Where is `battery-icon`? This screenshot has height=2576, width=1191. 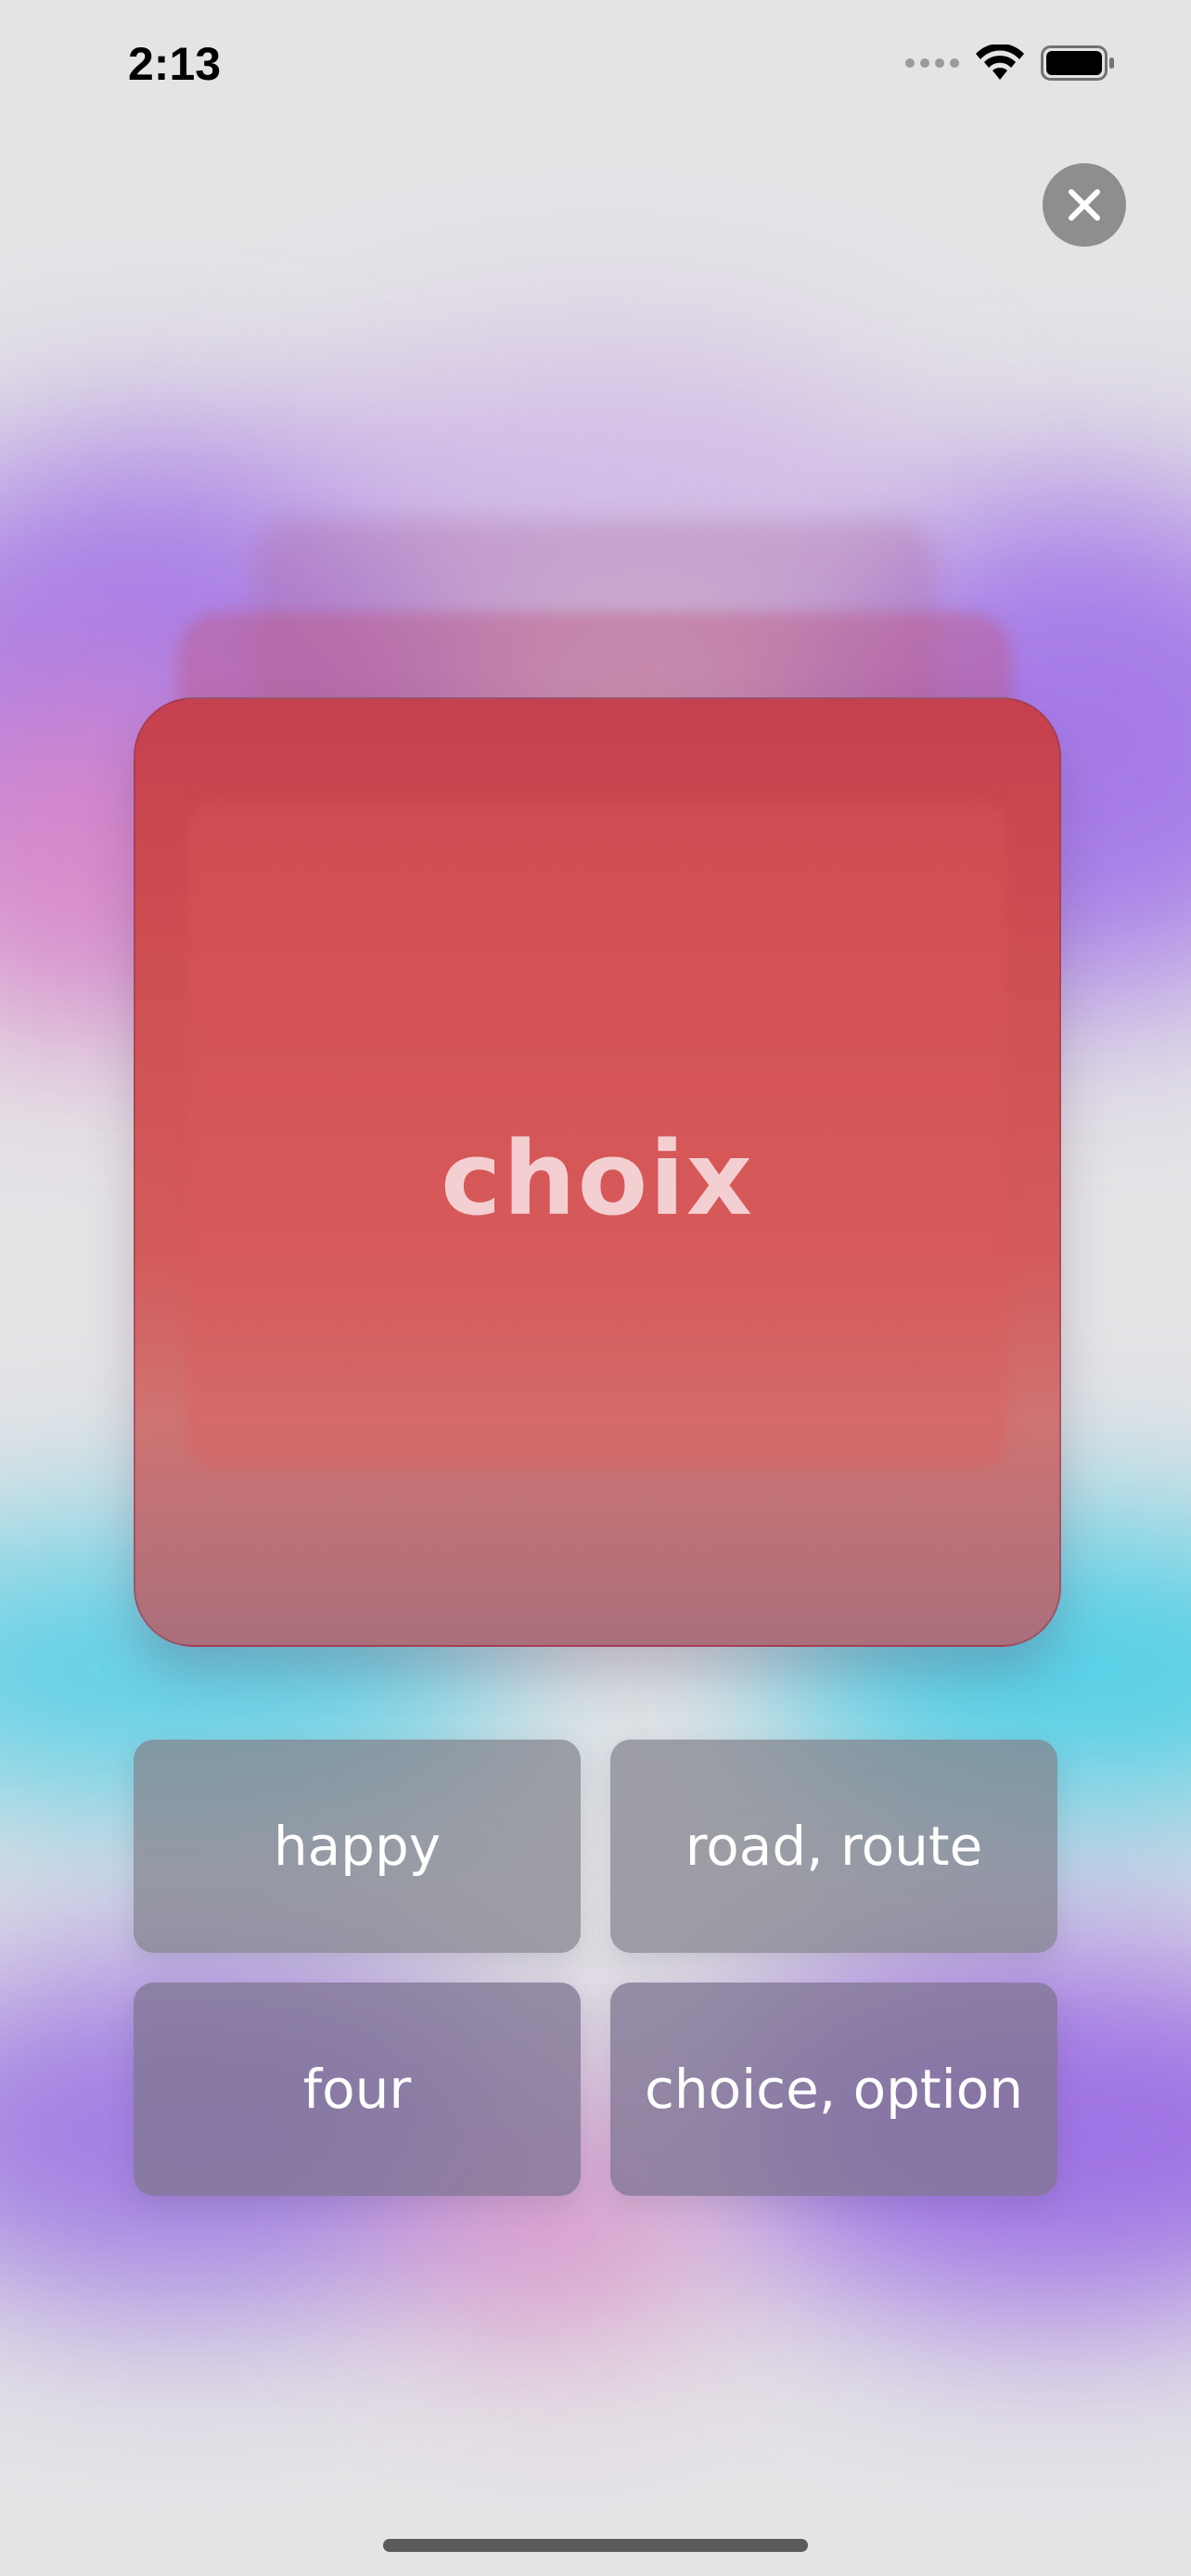 battery-icon is located at coordinates (1077, 63).